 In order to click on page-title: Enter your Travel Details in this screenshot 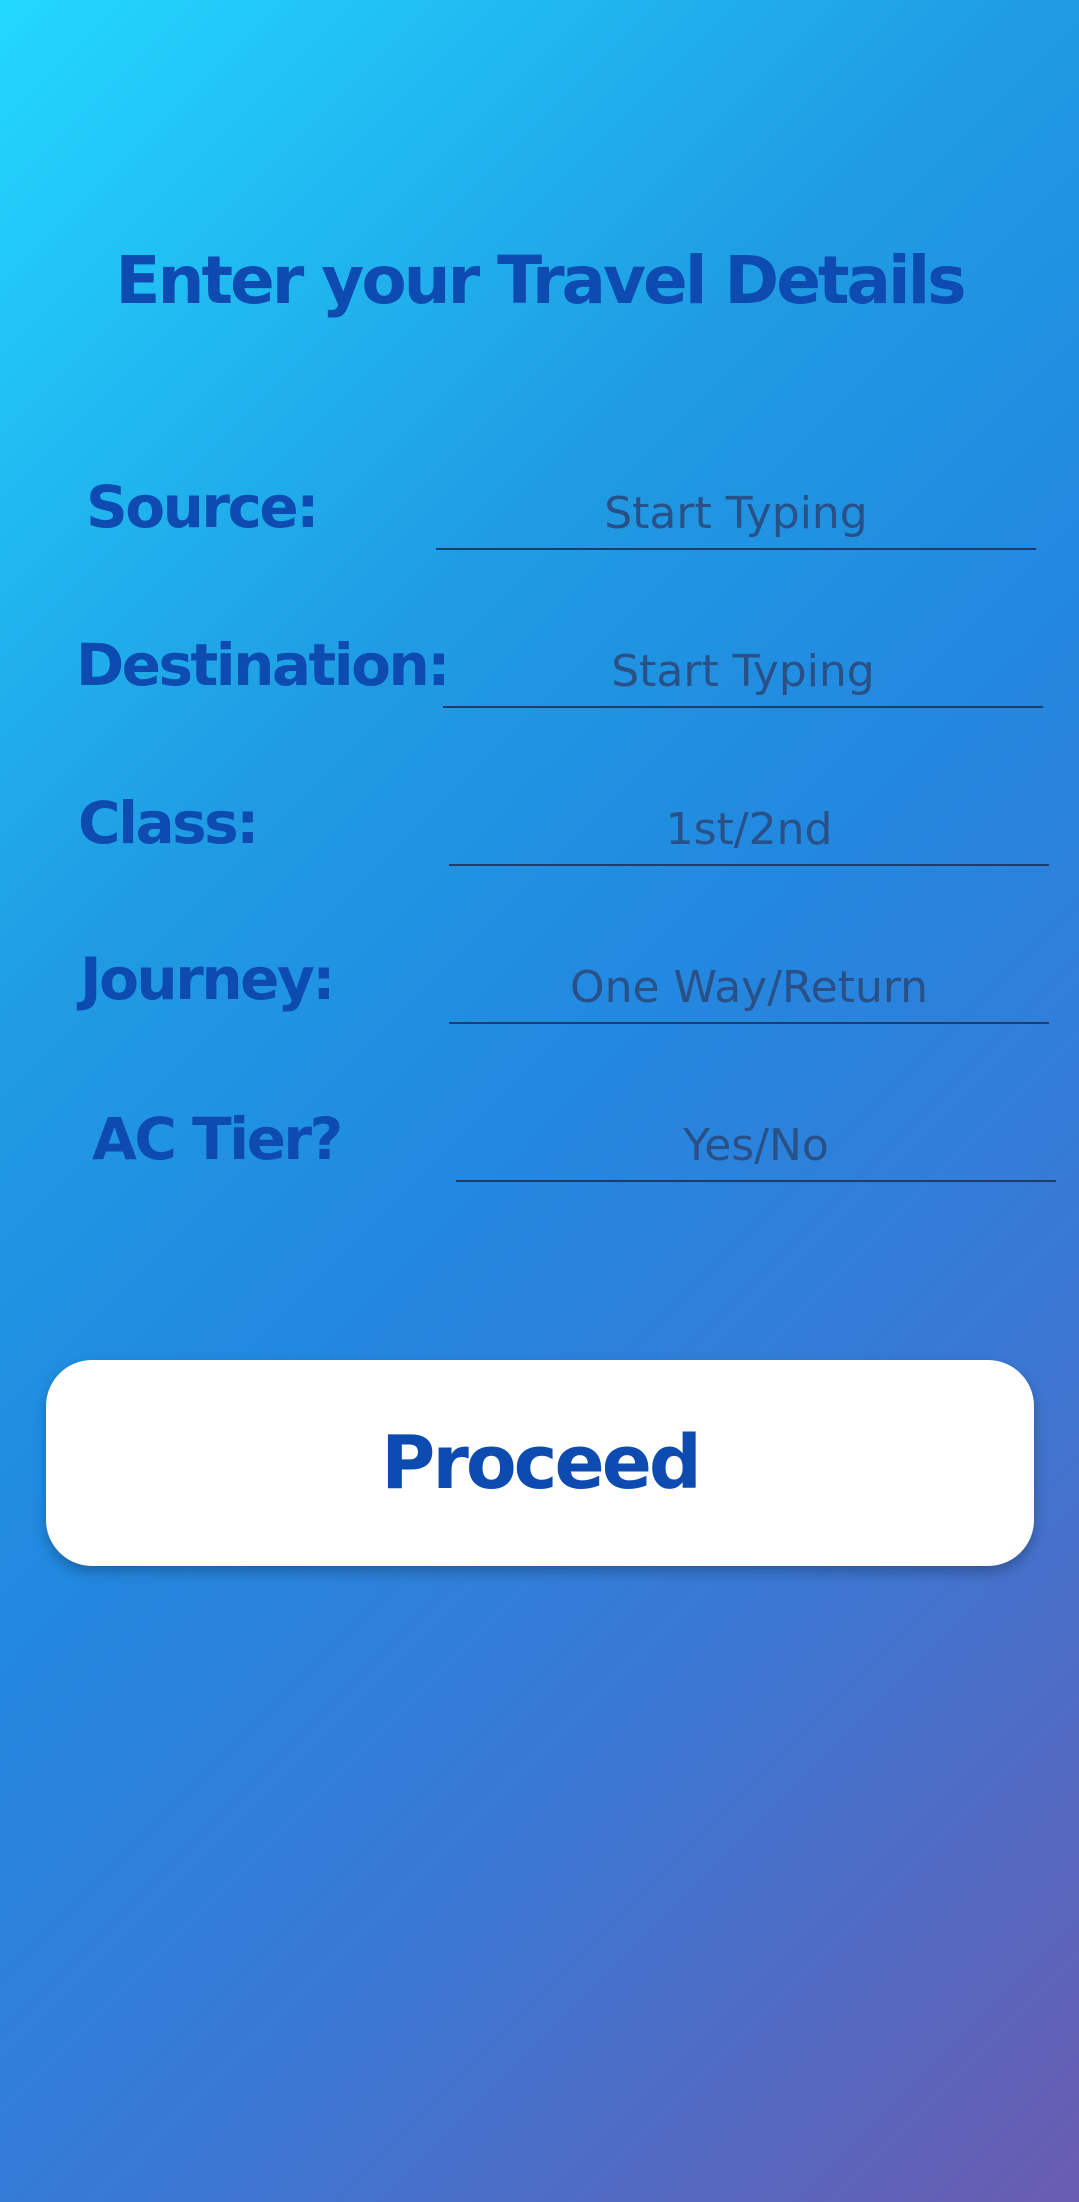, I will do `click(540, 280)`.